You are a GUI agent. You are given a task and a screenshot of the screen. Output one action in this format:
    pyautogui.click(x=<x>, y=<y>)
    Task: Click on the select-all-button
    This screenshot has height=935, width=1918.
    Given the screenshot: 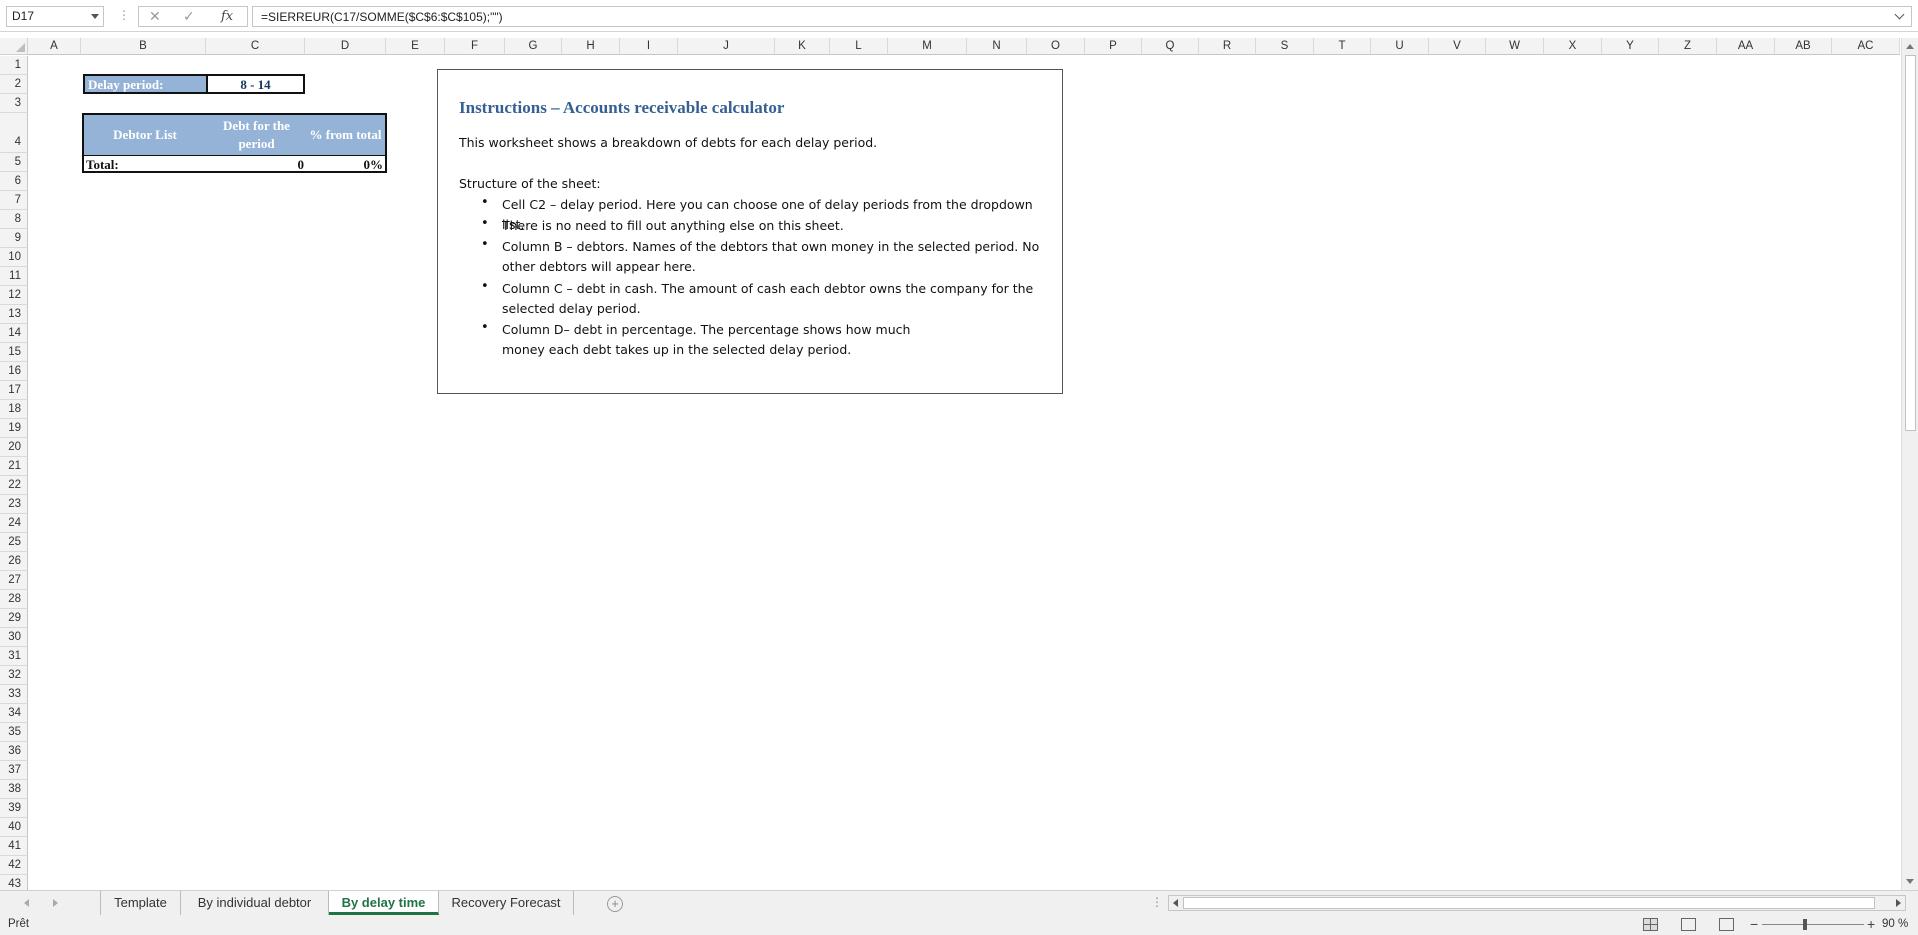 What is the action you would take?
    pyautogui.click(x=14, y=46)
    